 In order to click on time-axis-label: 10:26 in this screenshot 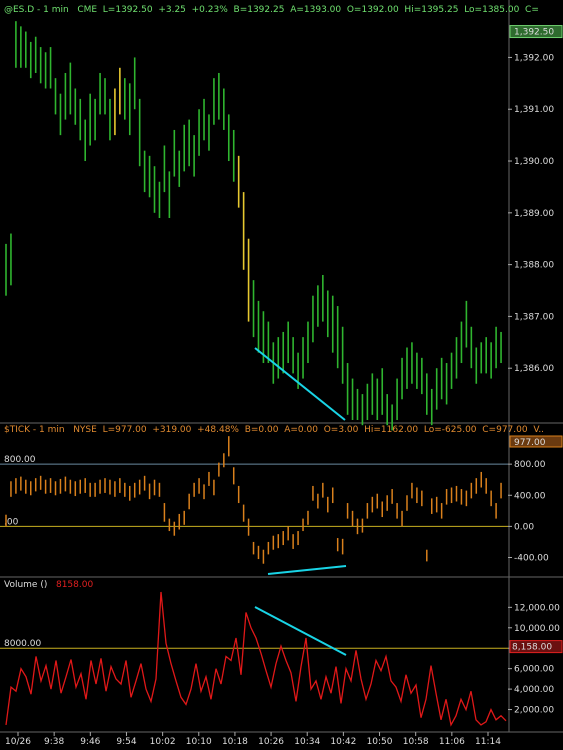, I will do `click(271, 742)`.